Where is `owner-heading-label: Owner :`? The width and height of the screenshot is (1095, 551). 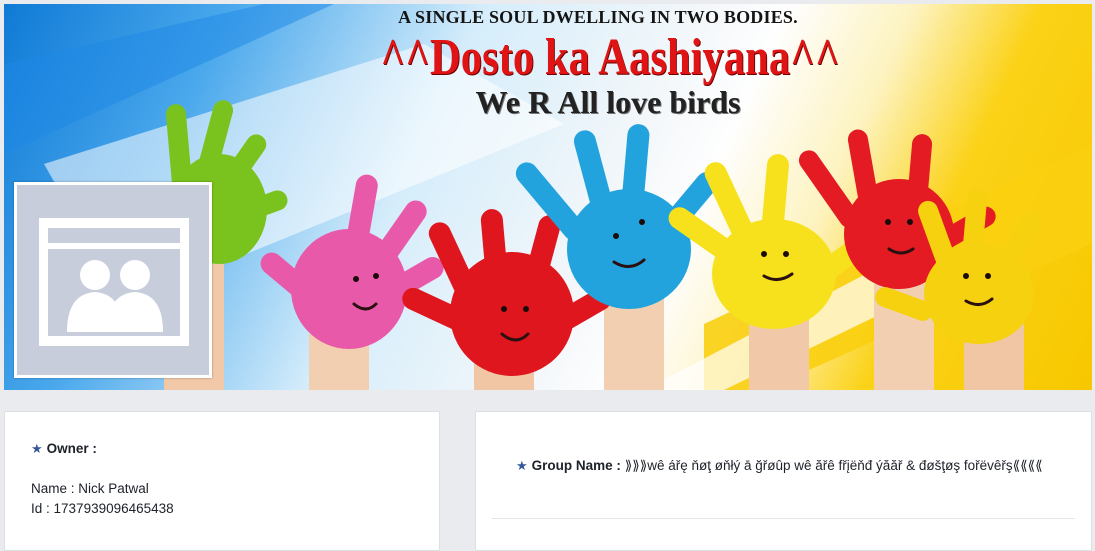
owner-heading-label: Owner : is located at coordinates (71, 448).